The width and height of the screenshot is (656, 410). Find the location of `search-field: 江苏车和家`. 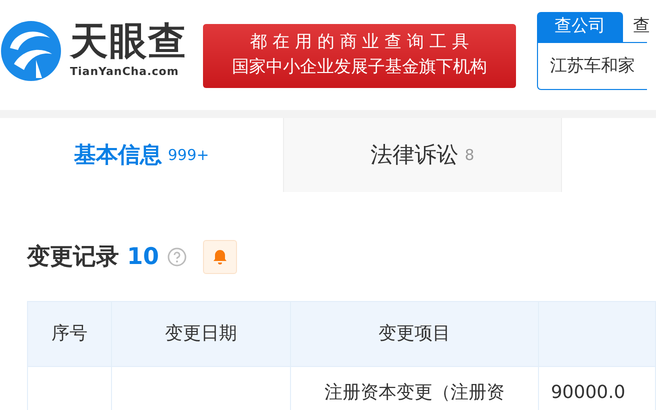

search-field: 江苏车和家 is located at coordinates (592, 66).